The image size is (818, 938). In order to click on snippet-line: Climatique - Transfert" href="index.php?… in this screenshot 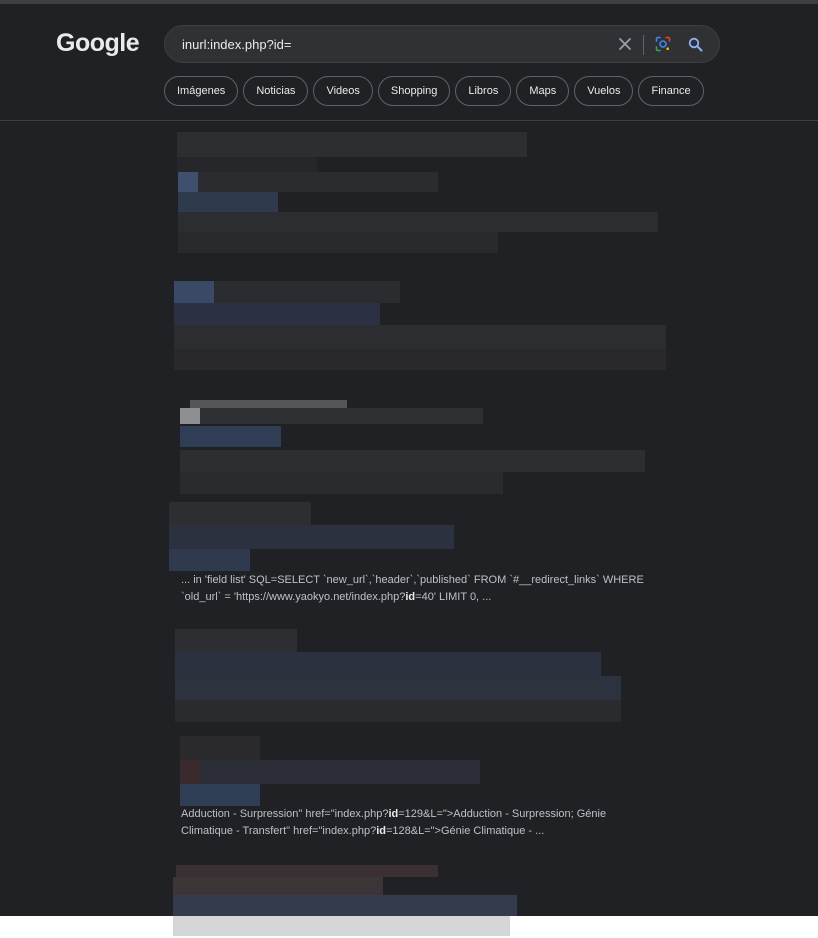, I will do `click(431, 831)`.